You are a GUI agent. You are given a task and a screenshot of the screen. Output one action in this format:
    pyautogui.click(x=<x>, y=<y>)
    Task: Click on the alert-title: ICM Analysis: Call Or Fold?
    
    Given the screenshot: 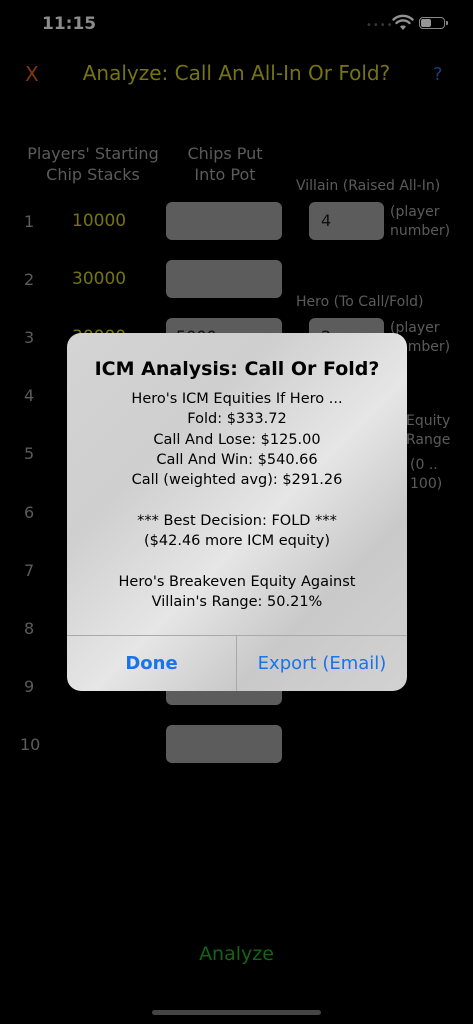 What is the action you would take?
    pyautogui.click(x=237, y=369)
    